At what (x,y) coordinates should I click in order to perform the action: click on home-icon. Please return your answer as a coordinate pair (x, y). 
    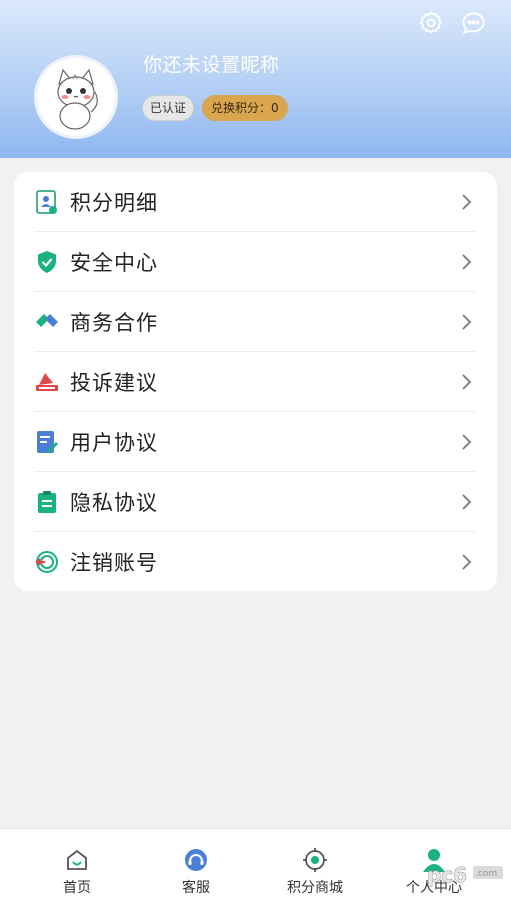
    Looking at the image, I should click on (77, 860).